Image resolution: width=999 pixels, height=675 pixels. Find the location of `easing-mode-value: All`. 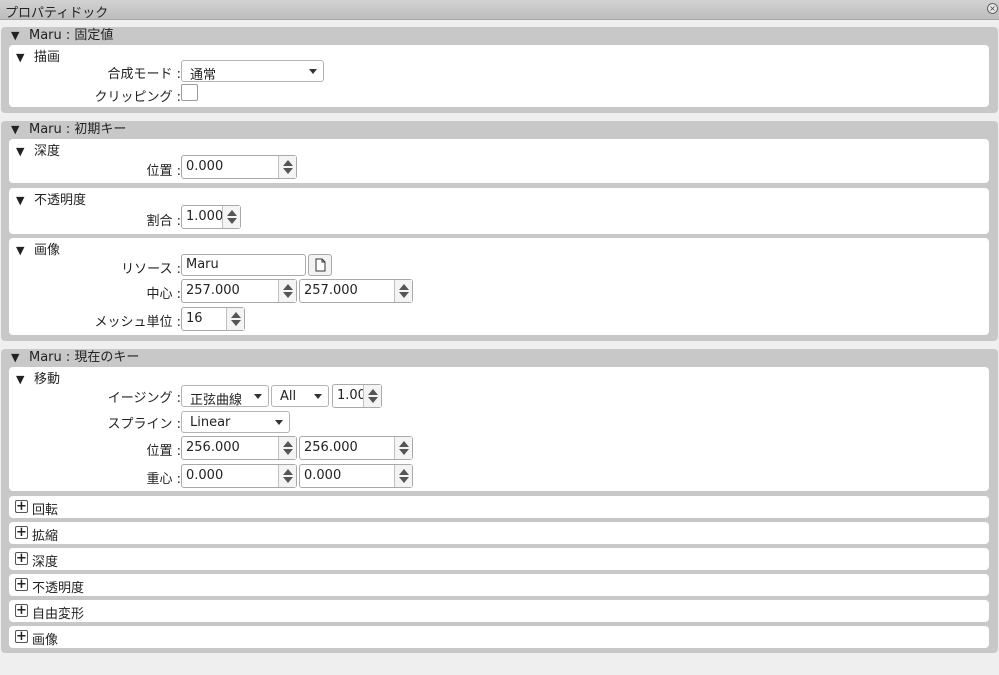

easing-mode-value: All is located at coordinates (288, 396).